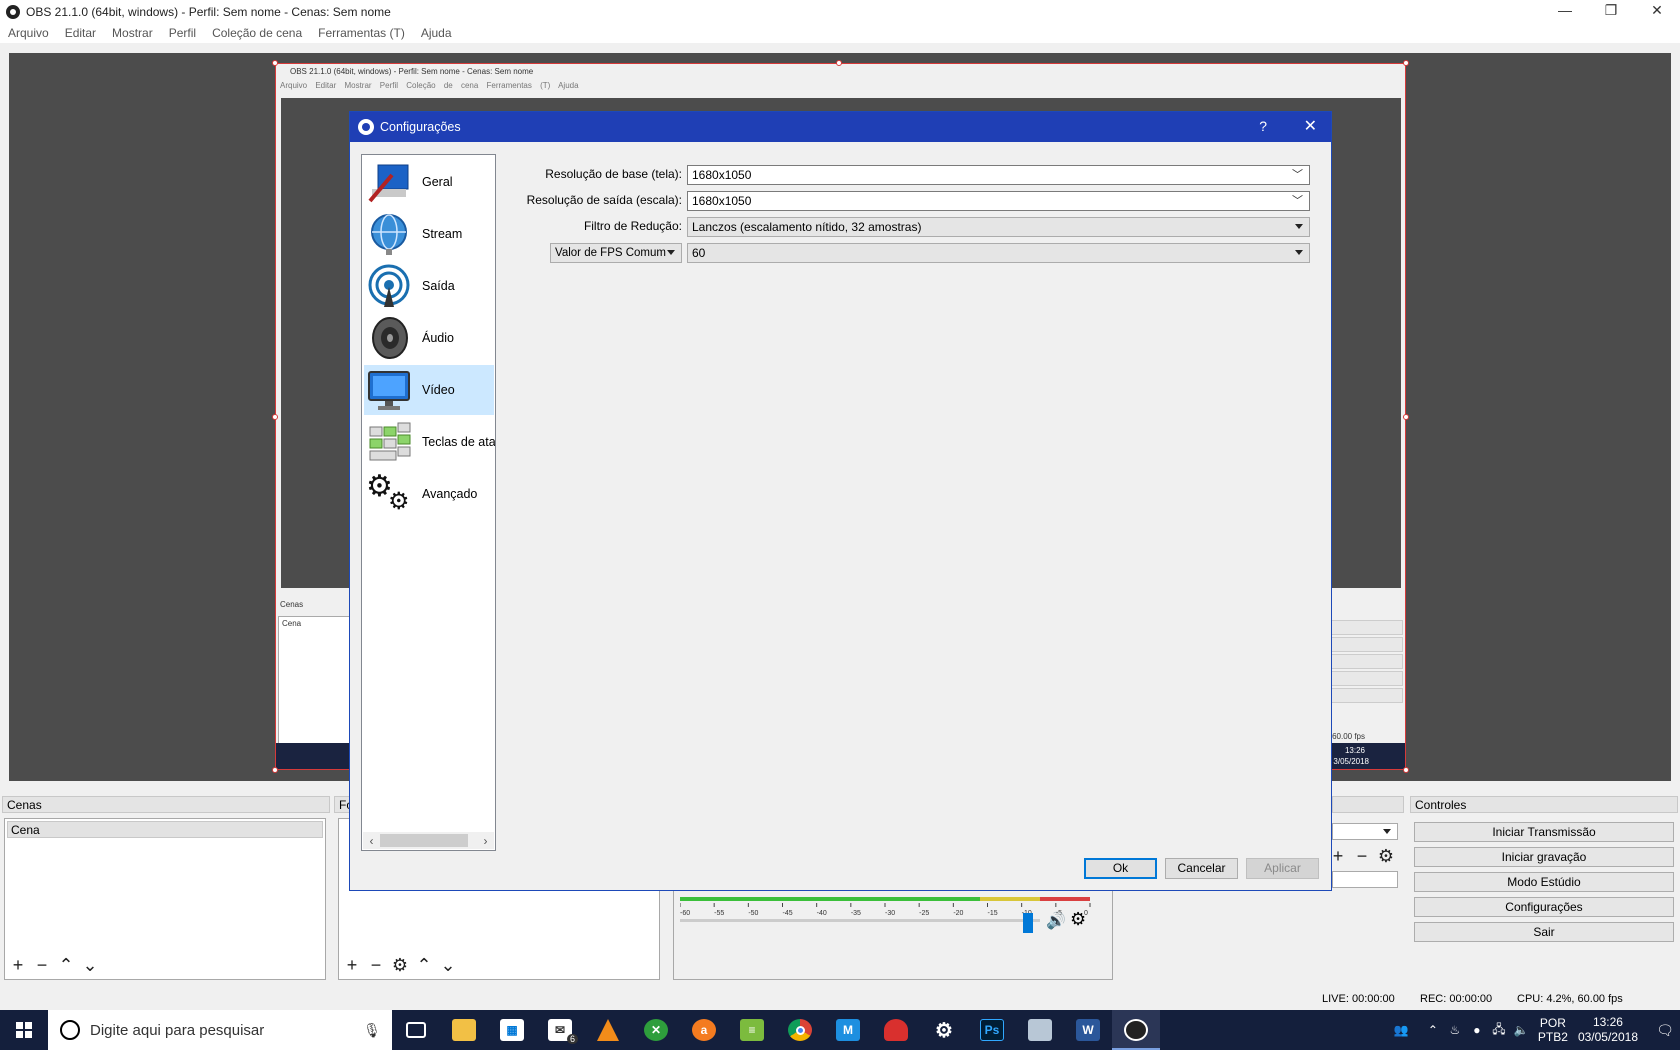 This screenshot has height=1050, width=1680. What do you see at coordinates (1608, 1030) in the screenshot?
I see `clock: 13:26 03/05/2018` at bounding box center [1608, 1030].